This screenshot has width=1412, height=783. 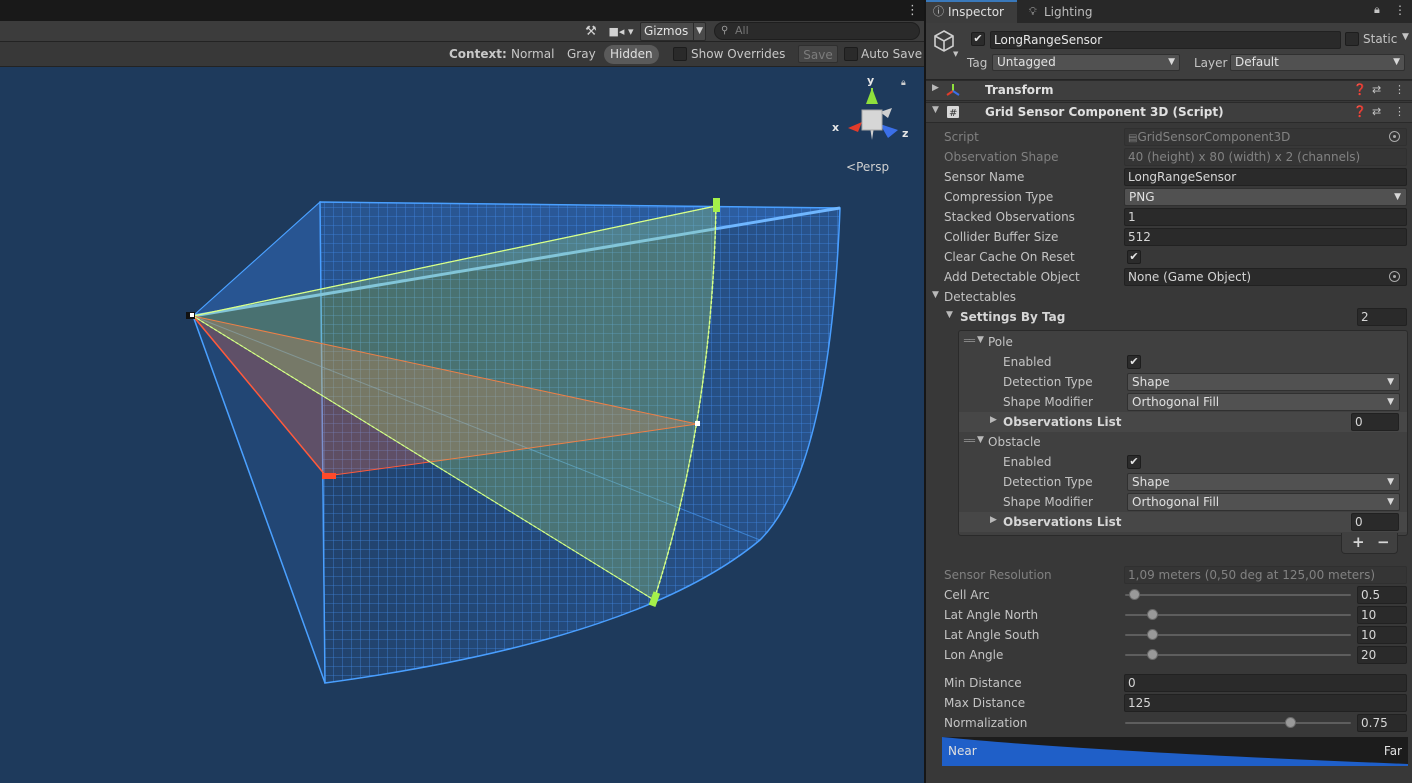 What do you see at coordinates (986, 723) in the screenshot?
I see `normalization-label: Normalization` at bounding box center [986, 723].